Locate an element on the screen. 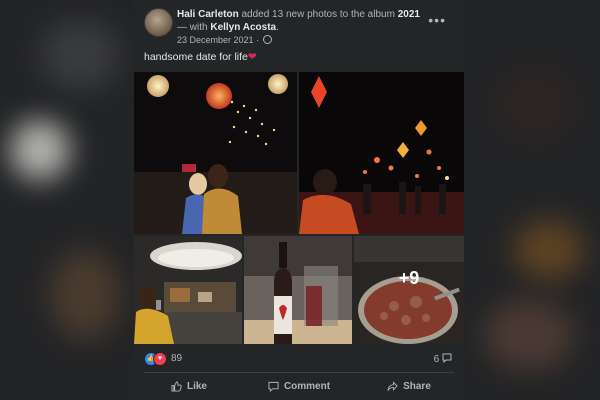  caption-text: handsome date for life is located at coordinates (196, 57).